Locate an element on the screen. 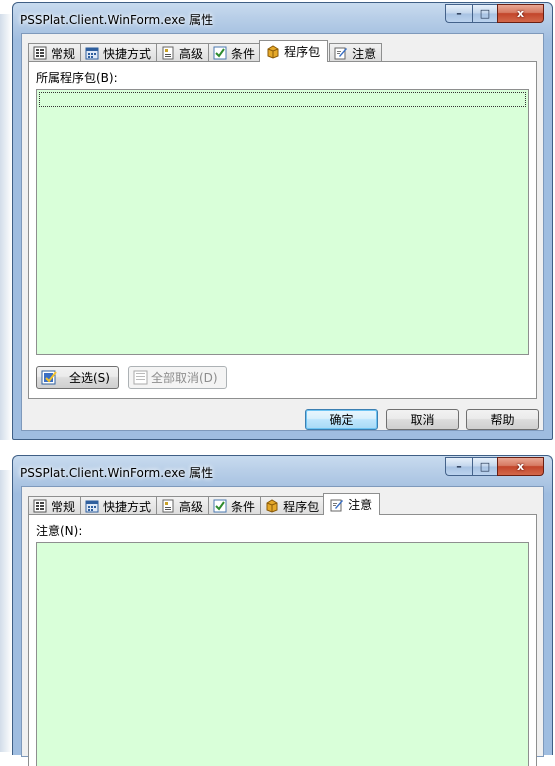 The width and height of the screenshot is (555, 766). deselect-all-button: 全部取消(D) is located at coordinates (177, 377).